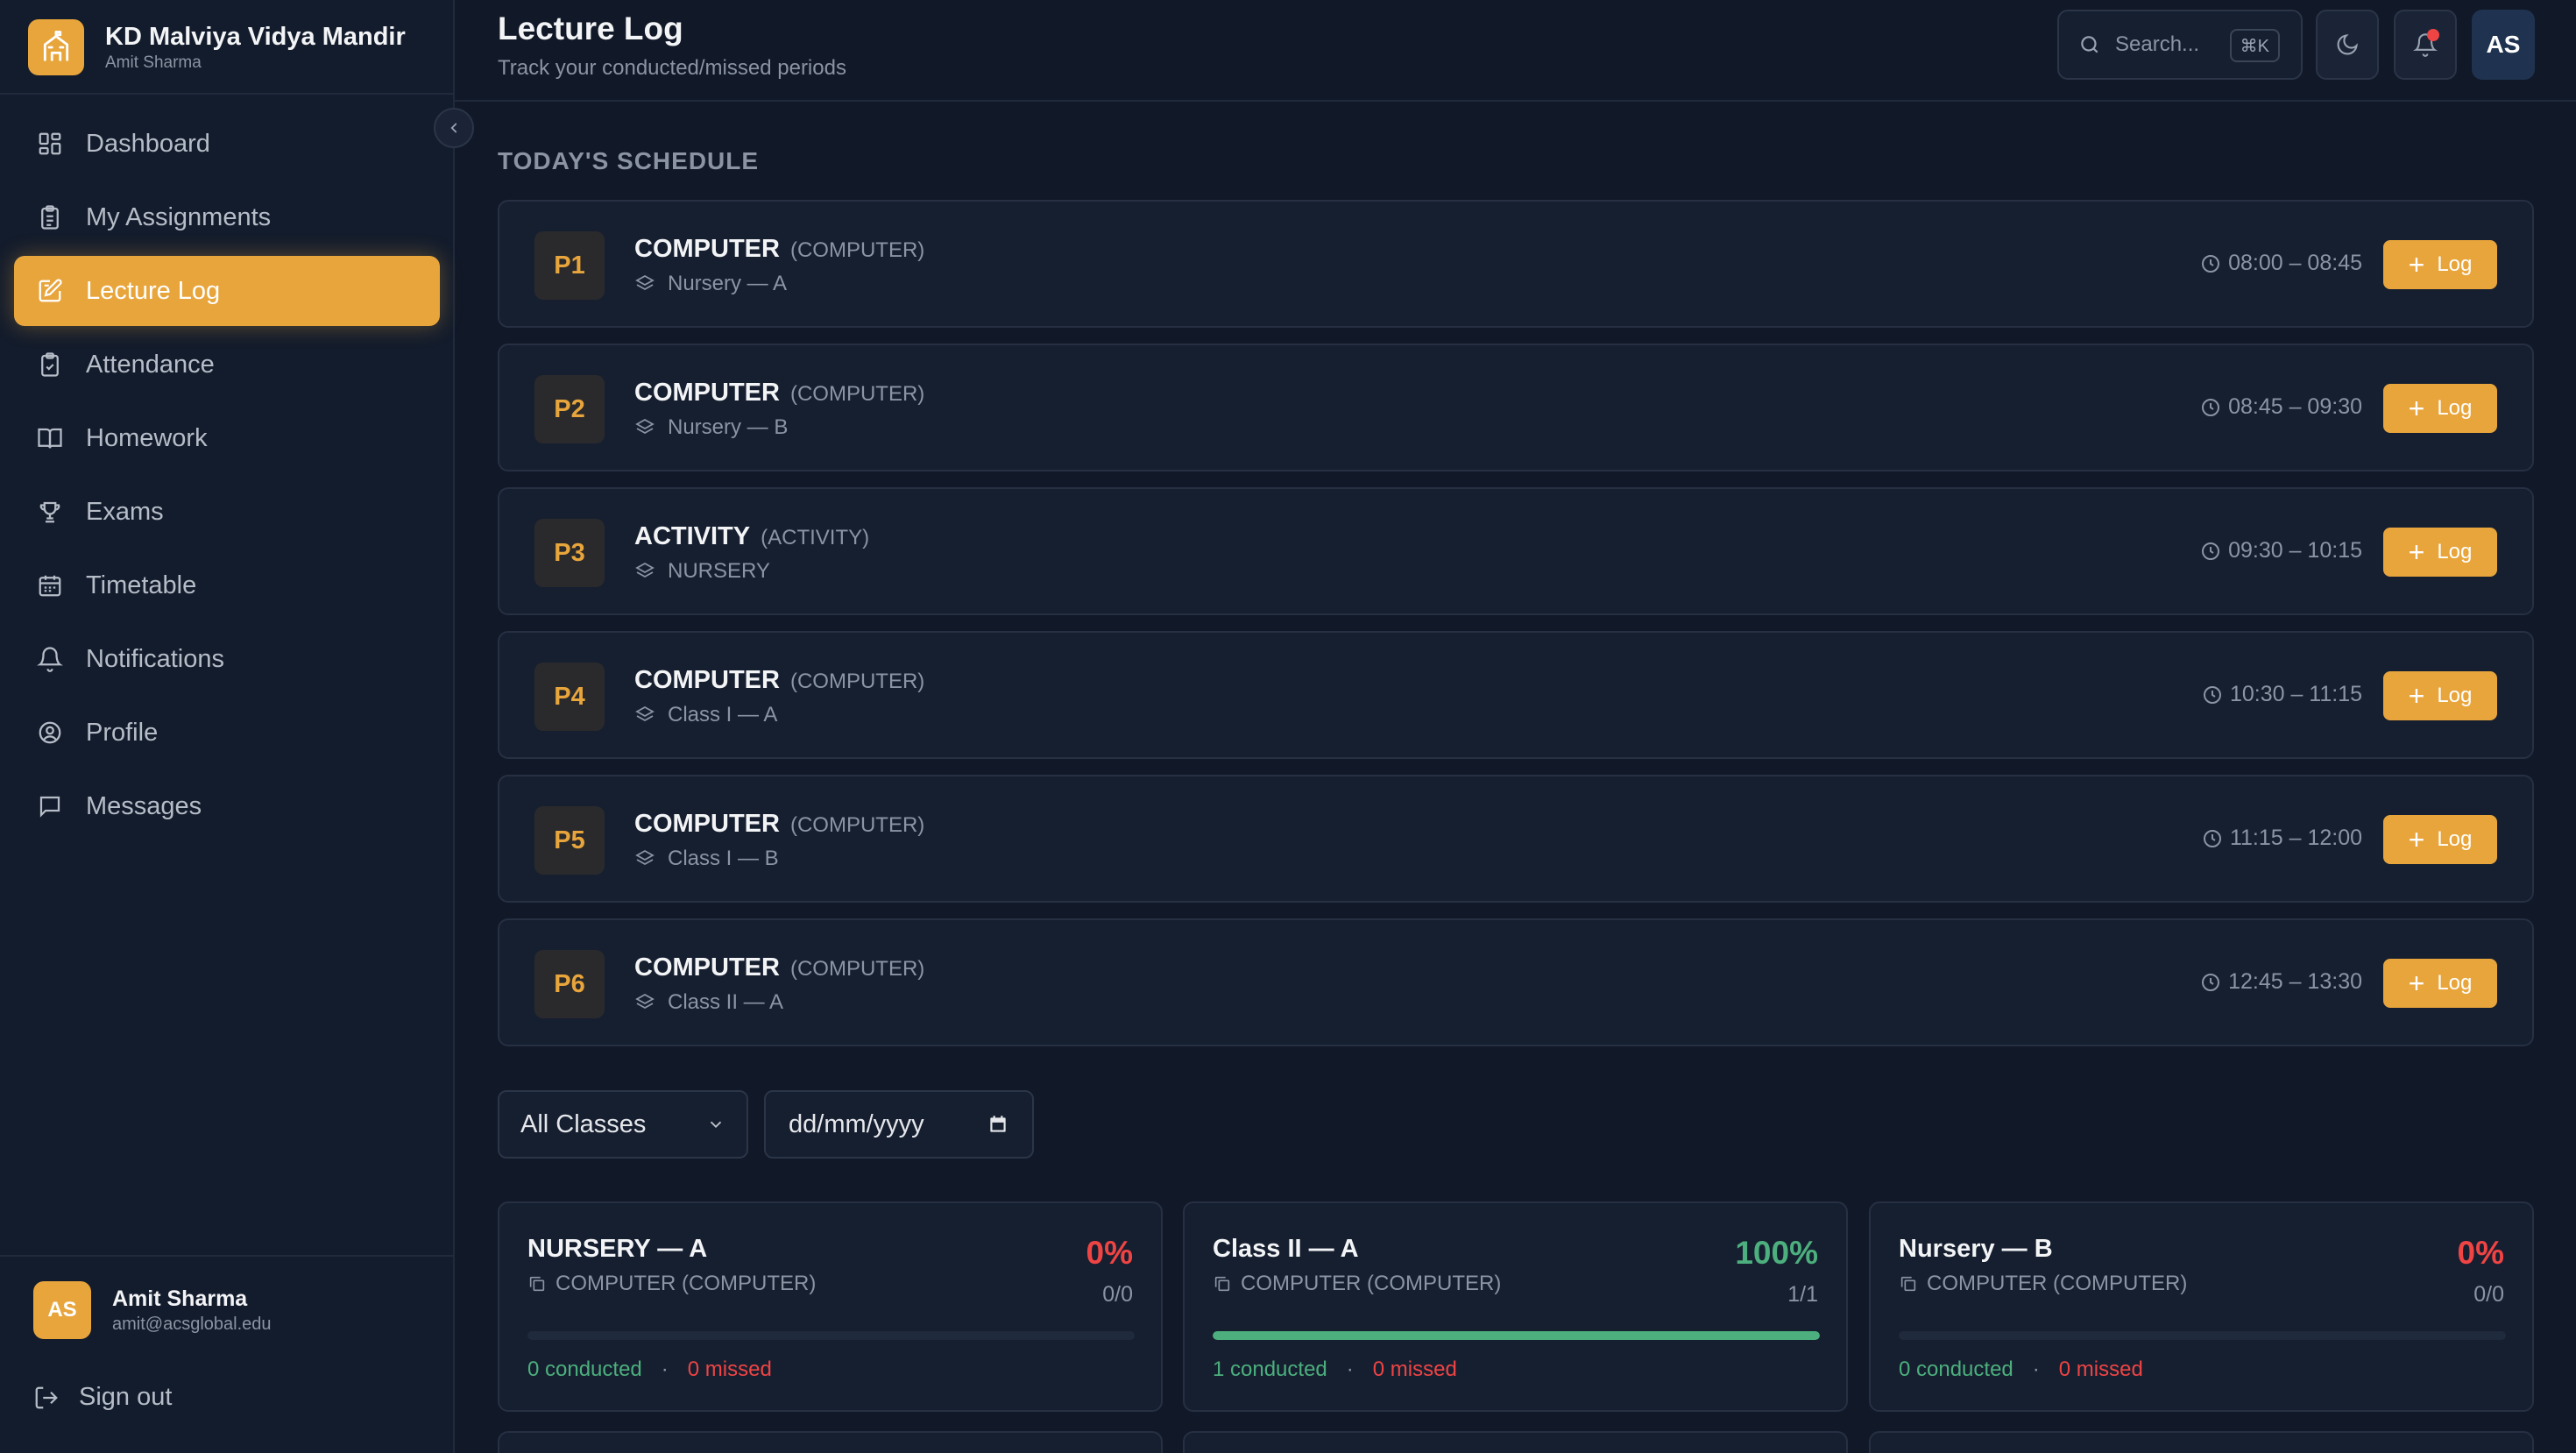 Image resolution: width=2576 pixels, height=1453 pixels. Describe the element at coordinates (227, 806) in the screenshot. I see `sidebar-item-messages: Messages` at that location.